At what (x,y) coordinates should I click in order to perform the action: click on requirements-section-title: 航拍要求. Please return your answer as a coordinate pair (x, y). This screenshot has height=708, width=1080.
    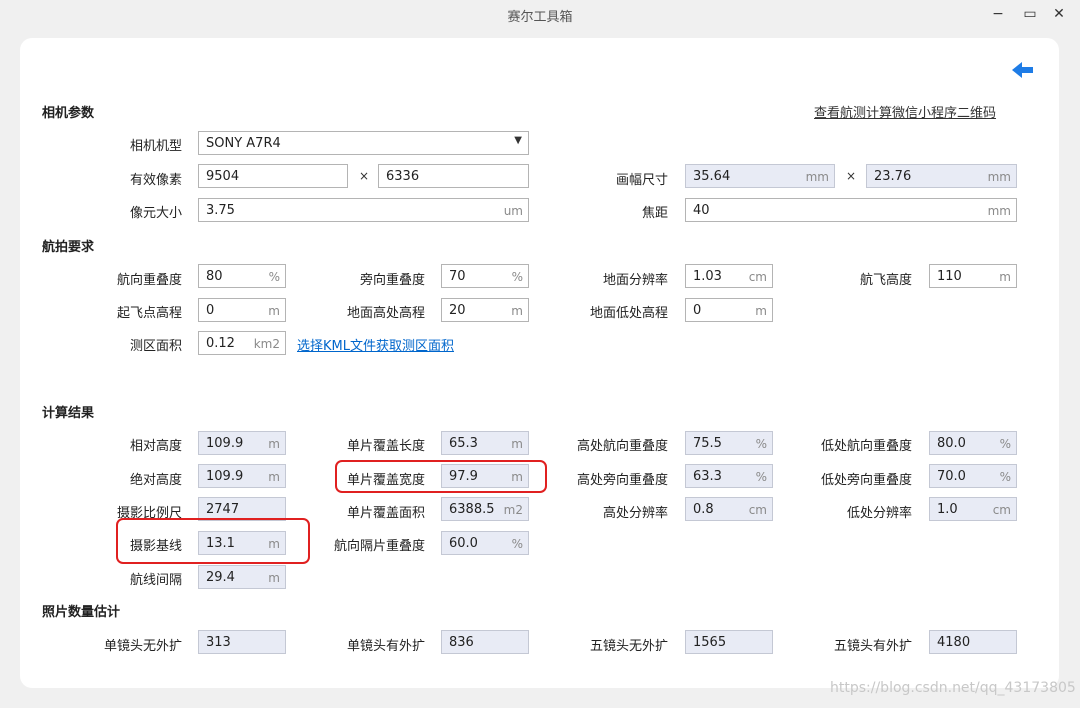
    Looking at the image, I should click on (68, 247).